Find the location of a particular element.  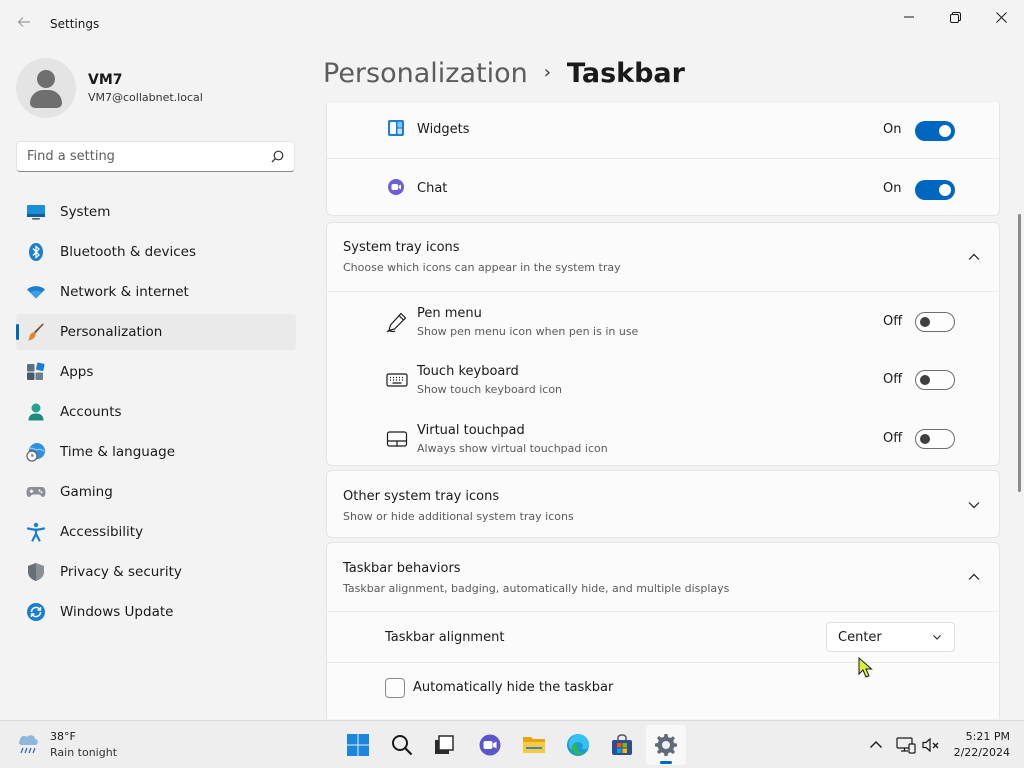

setting-row-chat: Chat On is located at coordinates (663, 187).